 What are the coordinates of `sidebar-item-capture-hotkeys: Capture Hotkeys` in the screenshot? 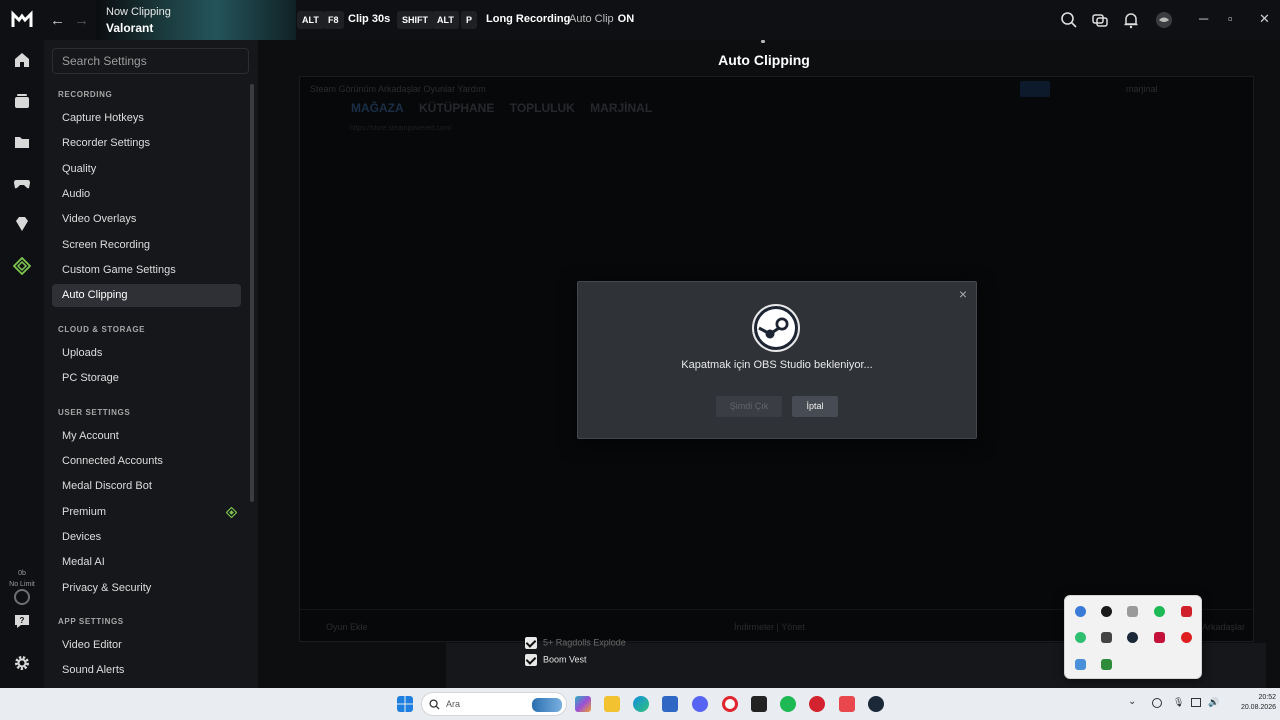 It's located at (146, 118).